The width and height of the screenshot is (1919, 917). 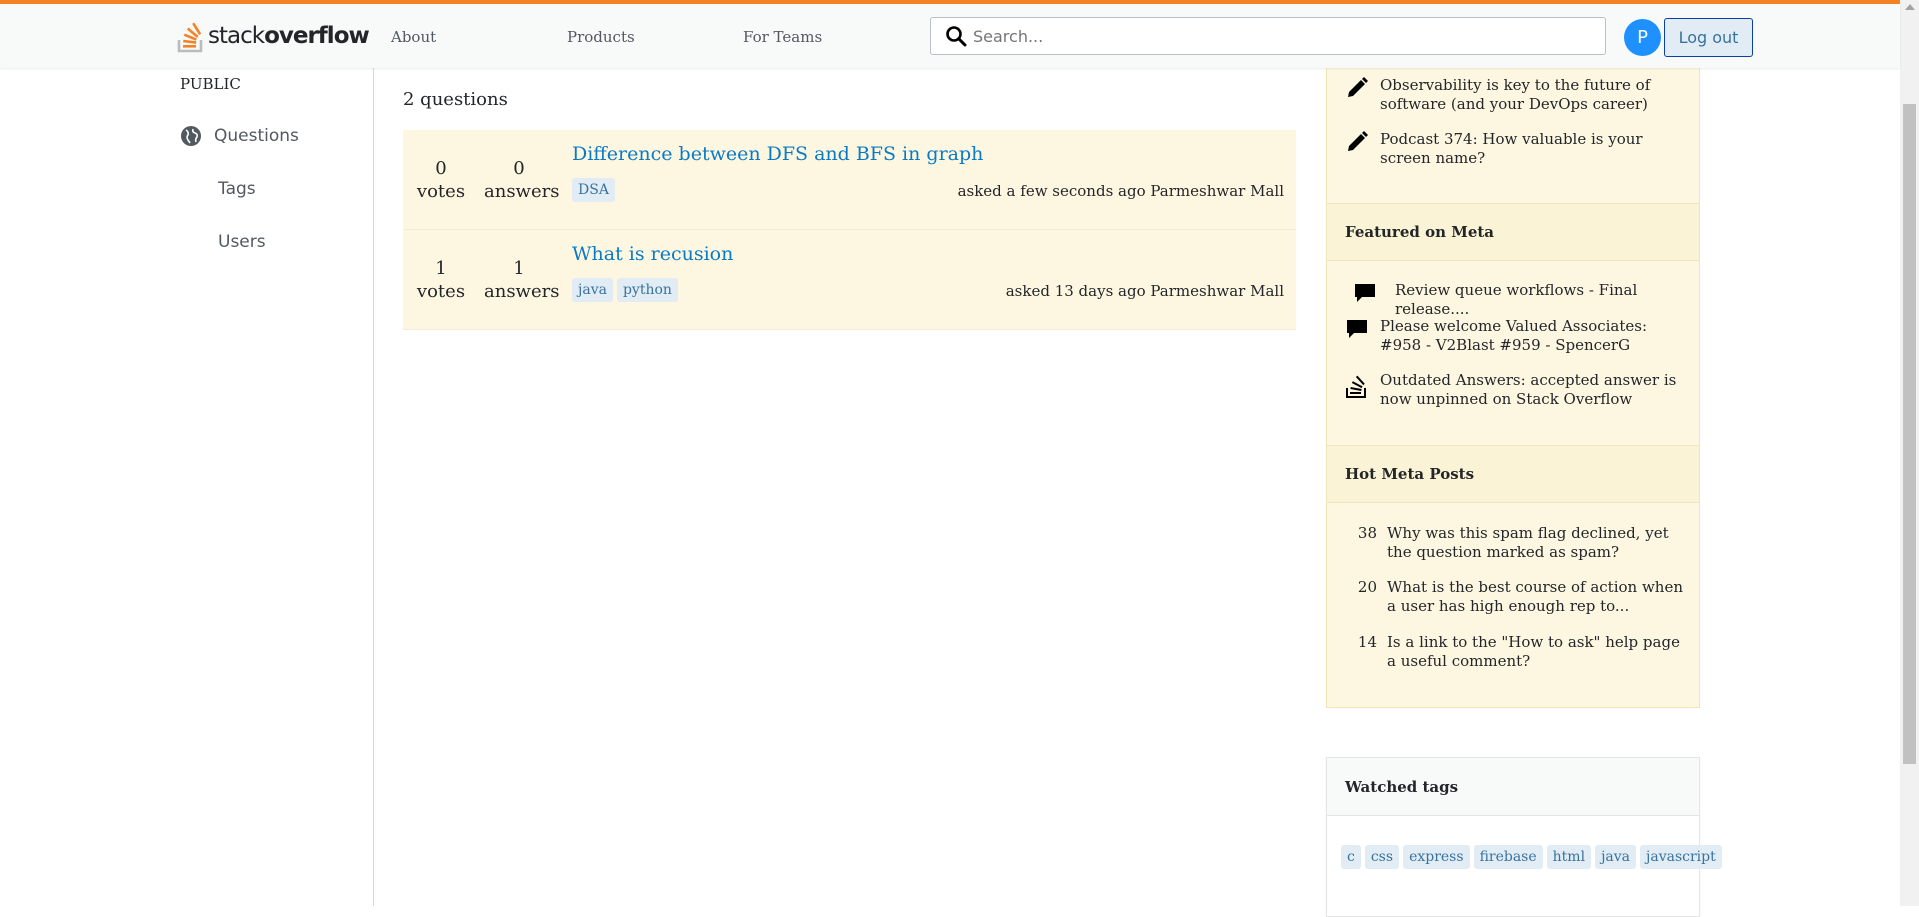 I want to click on sidebar-section-public: PUBLIC, so click(x=210, y=84).